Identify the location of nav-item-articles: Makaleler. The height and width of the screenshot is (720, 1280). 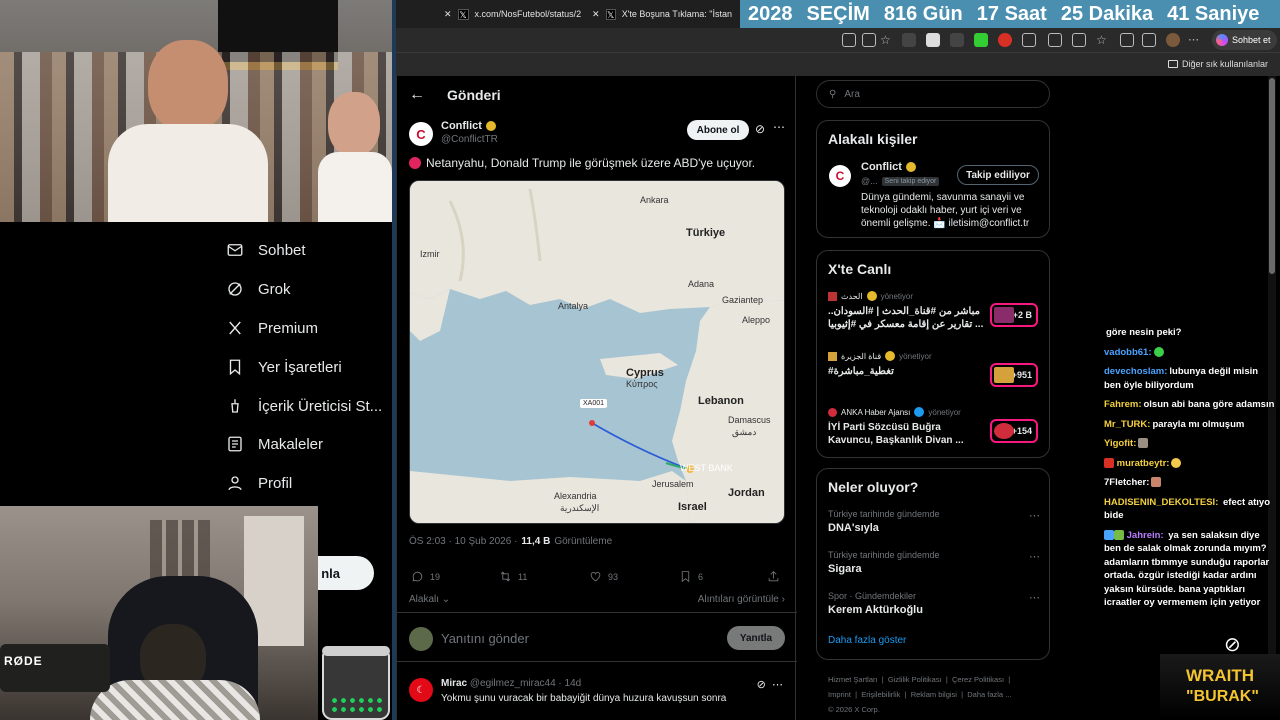
(274, 444).